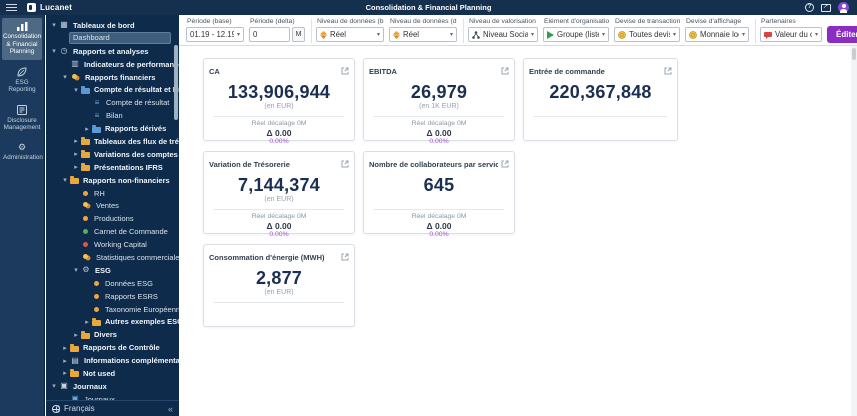  Describe the element at coordinates (112, 360) in the screenshot. I see `tree-item-informations-compl-mentaires: ▸ Informations complémentaires` at that location.